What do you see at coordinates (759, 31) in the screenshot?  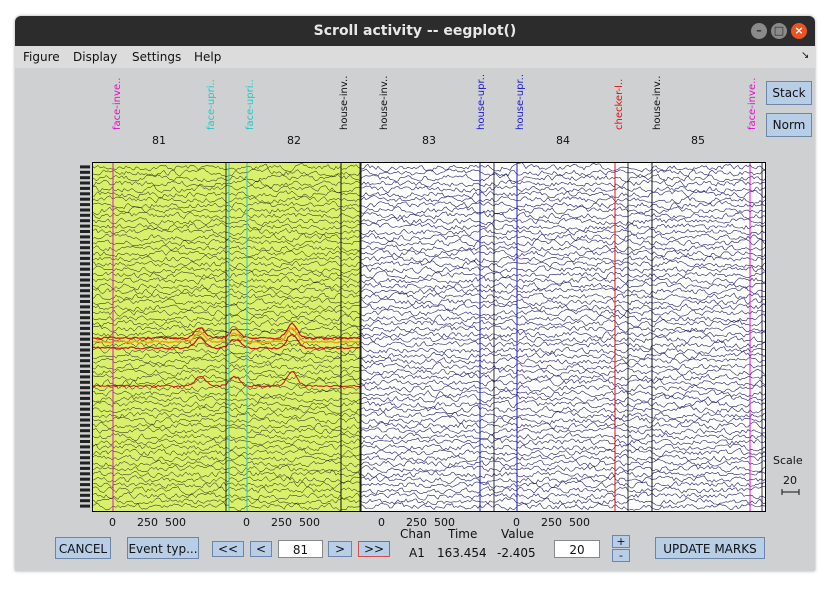 I see `minimize-icon: –` at bounding box center [759, 31].